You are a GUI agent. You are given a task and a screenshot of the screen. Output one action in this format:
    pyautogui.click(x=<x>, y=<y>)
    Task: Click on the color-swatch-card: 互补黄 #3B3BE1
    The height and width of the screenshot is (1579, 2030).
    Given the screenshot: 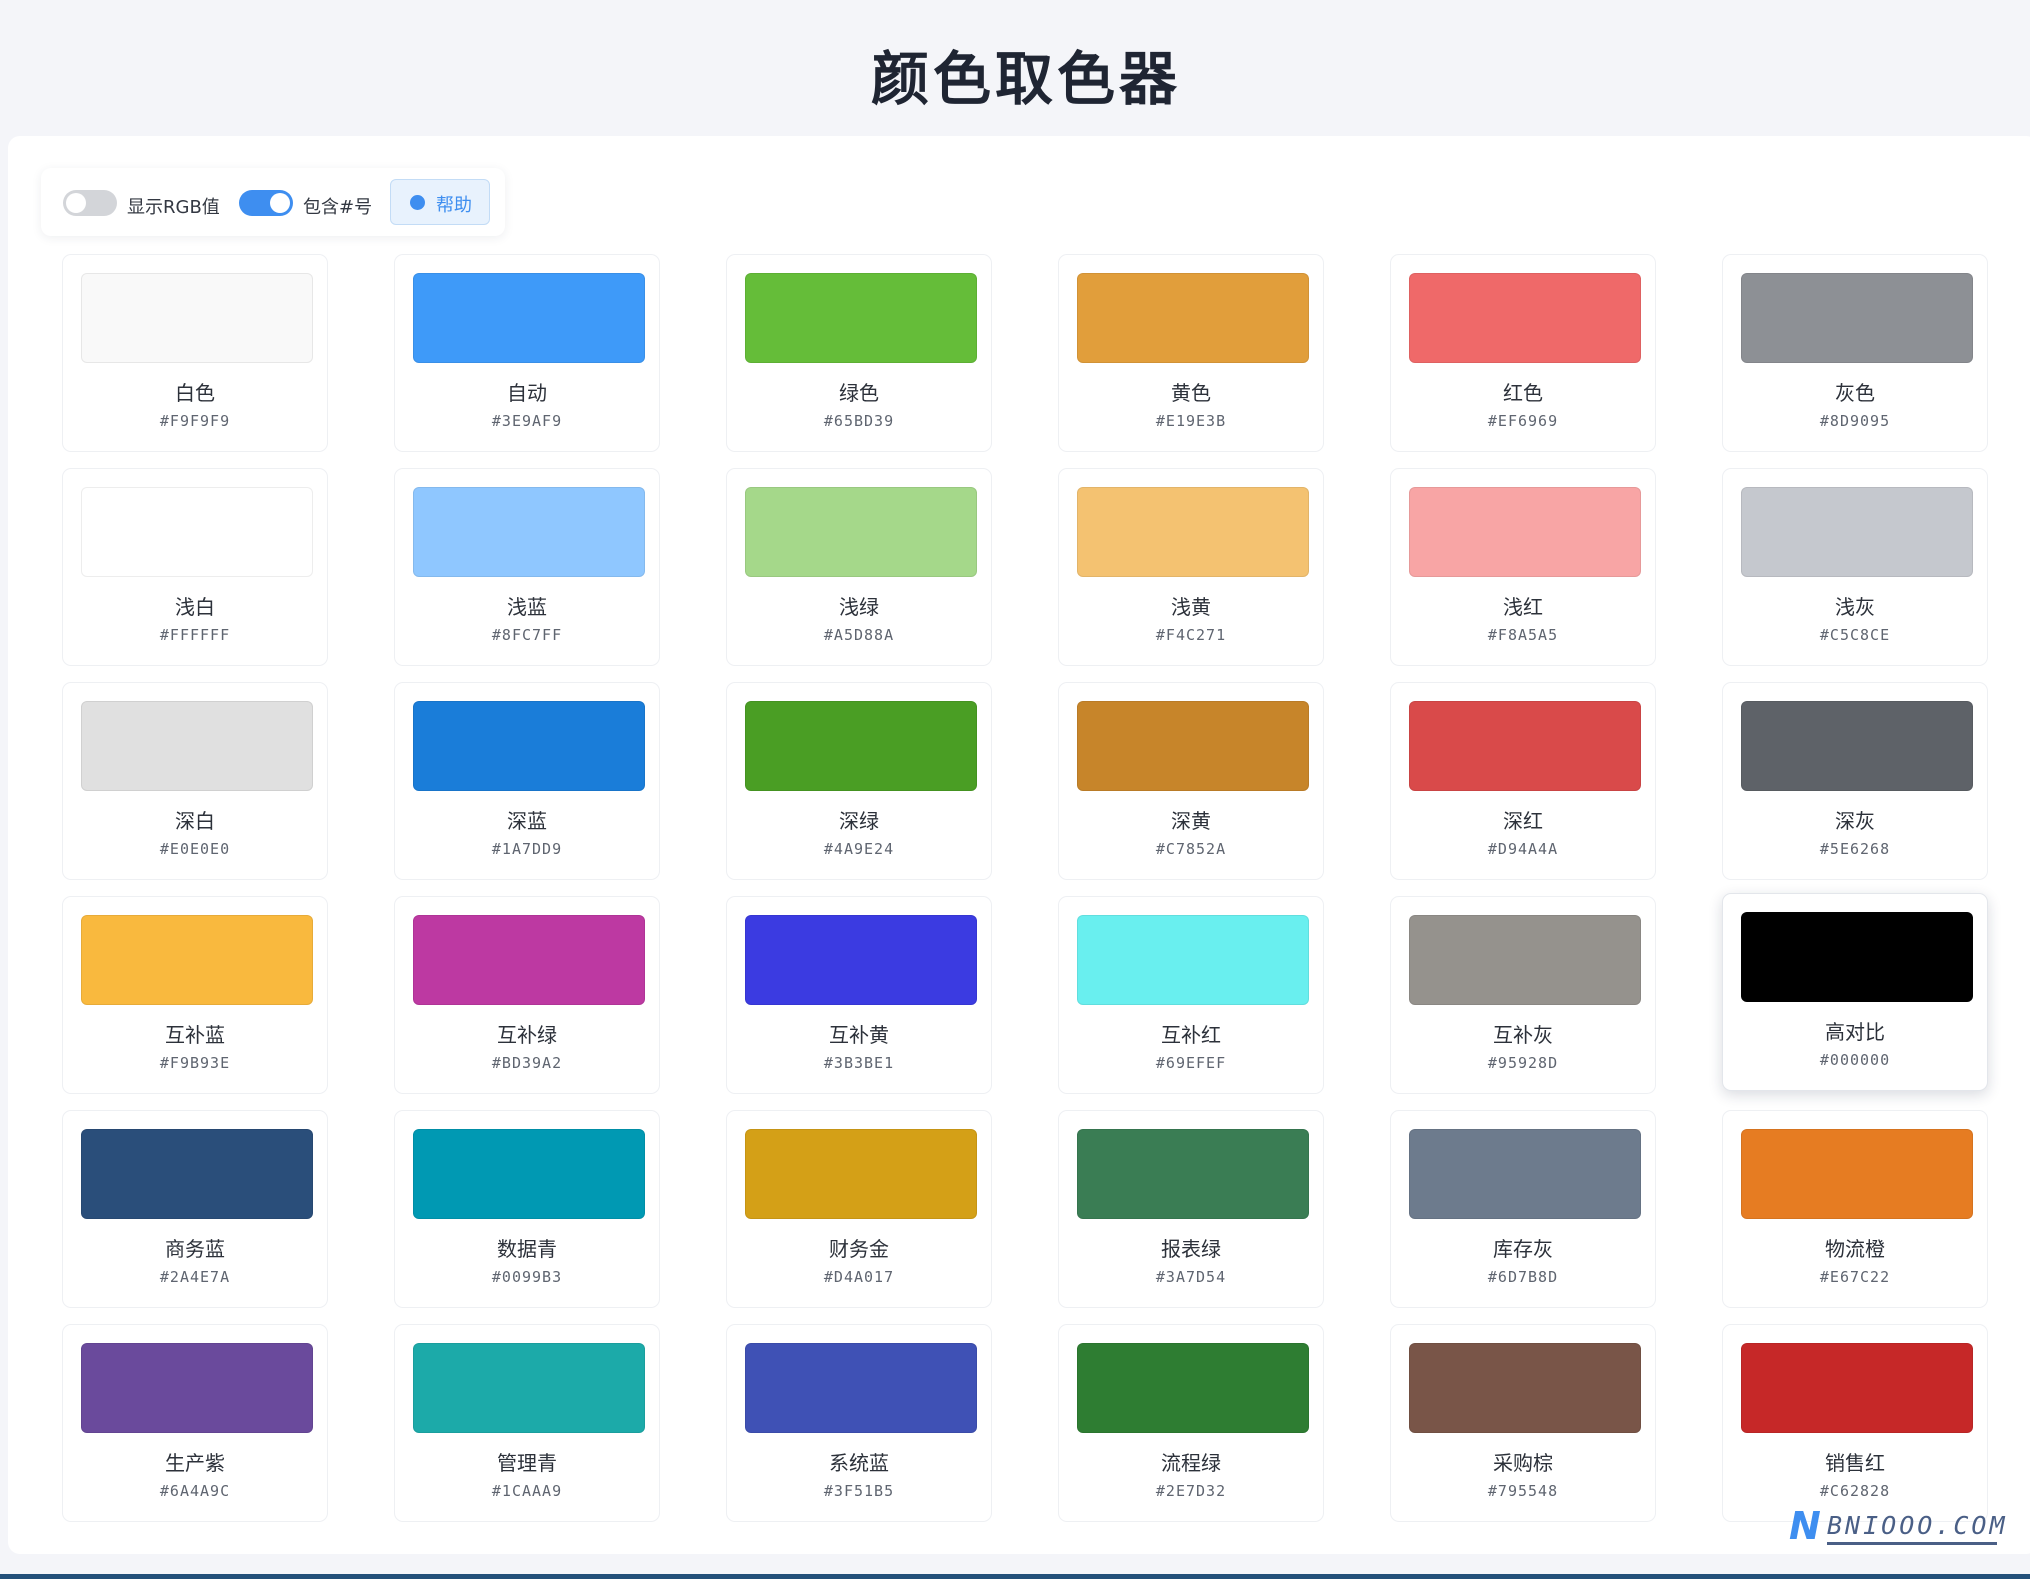 What is the action you would take?
    pyautogui.click(x=859, y=995)
    